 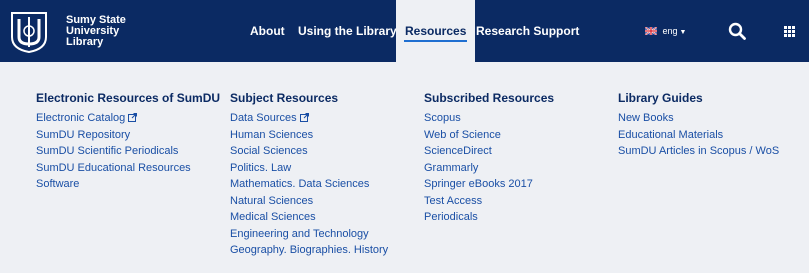 What do you see at coordinates (436, 41) in the screenshot?
I see `active-tab-underline` at bounding box center [436, 41].